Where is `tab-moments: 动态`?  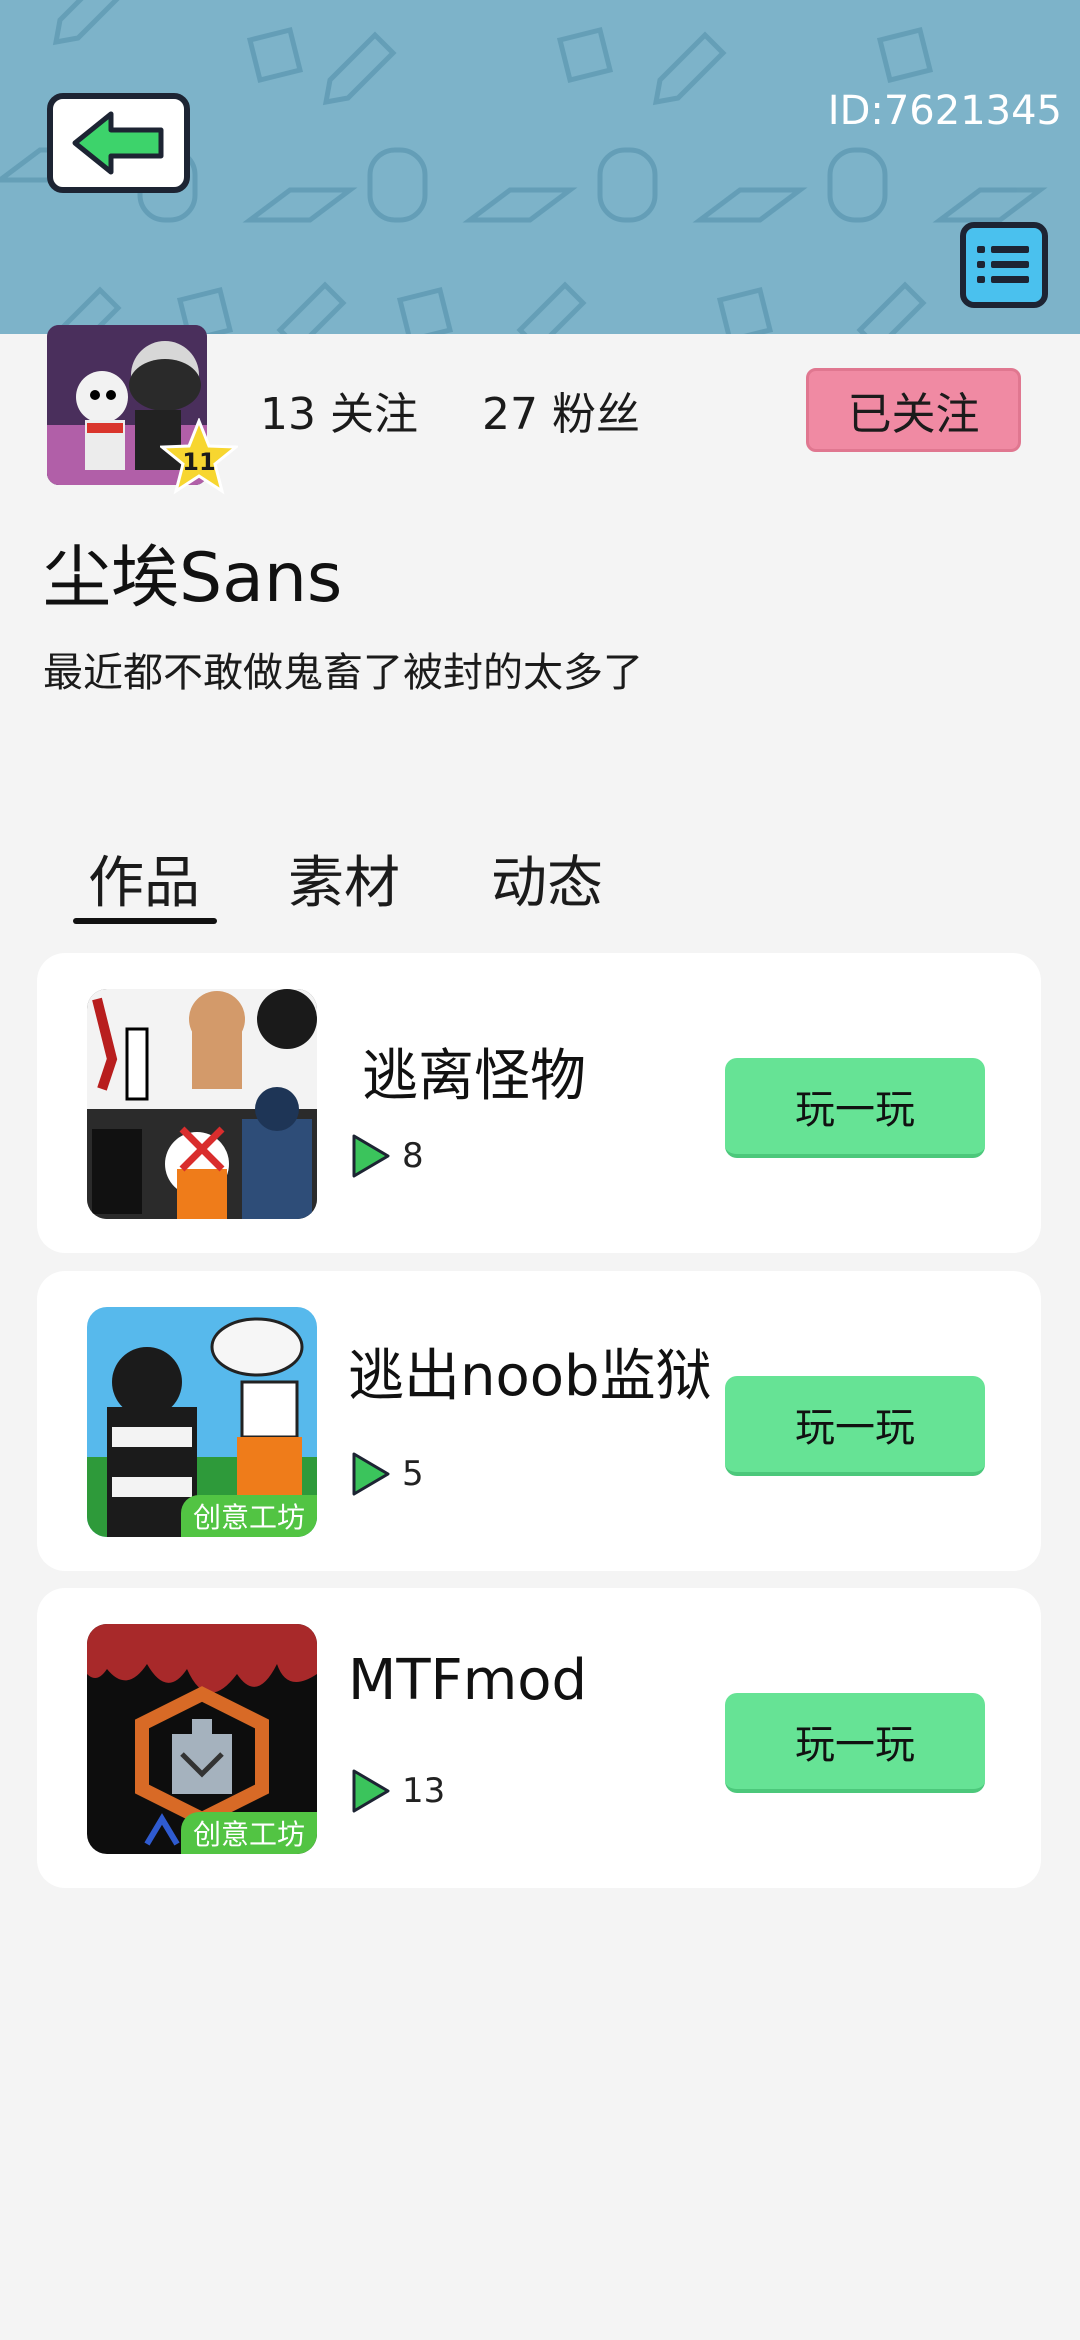
tab-moments: 动态 is located at coordinates (547, 878).